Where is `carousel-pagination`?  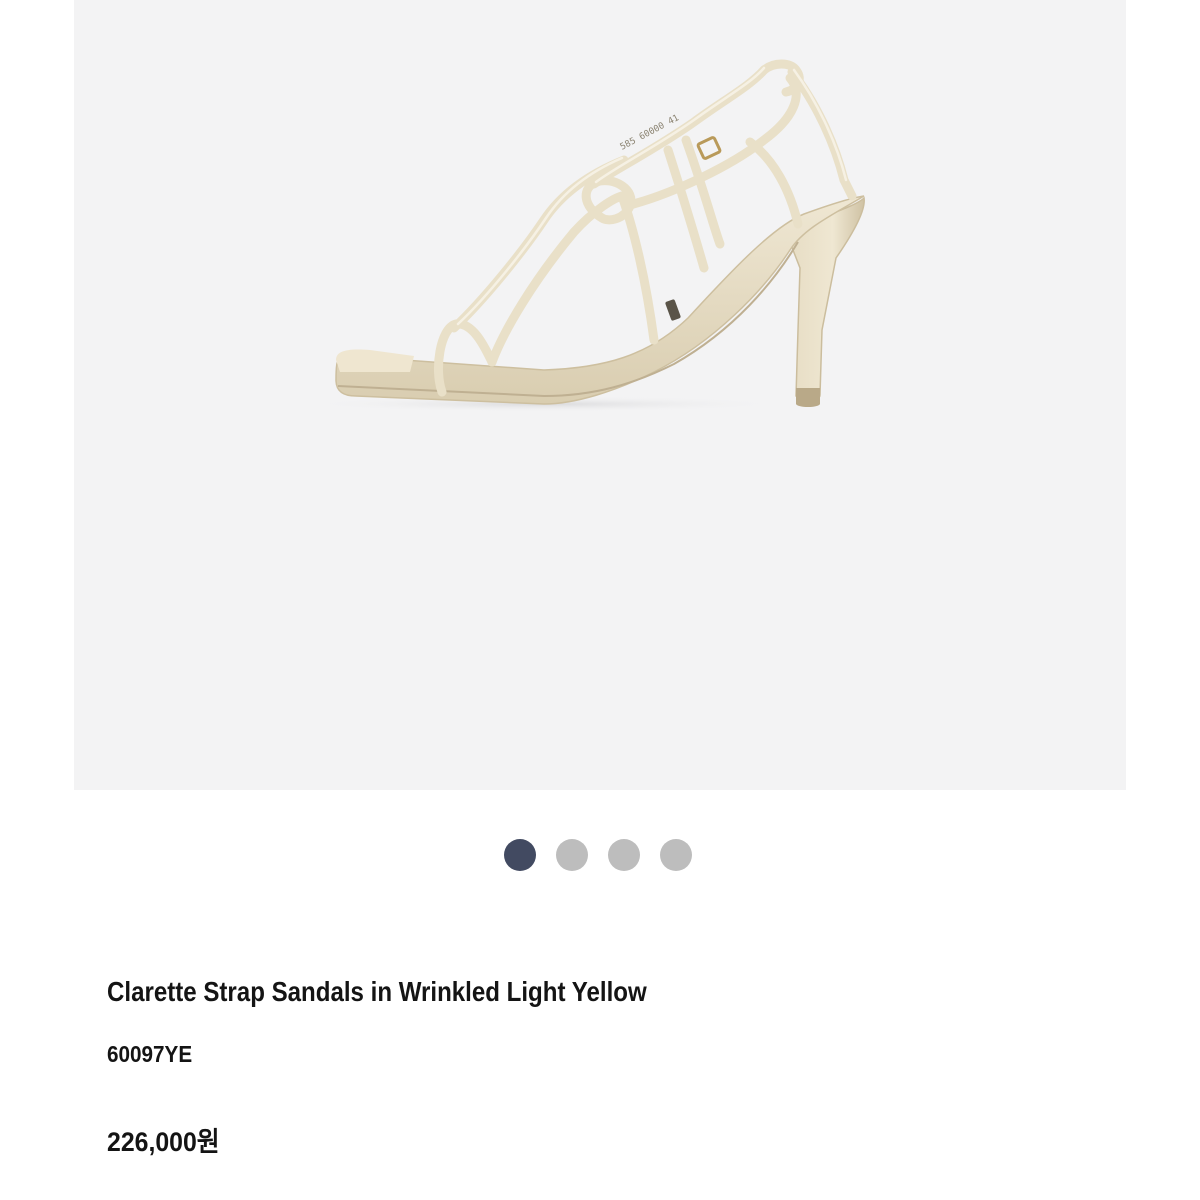 carousel-pagination is located at coordinates (599, 855).